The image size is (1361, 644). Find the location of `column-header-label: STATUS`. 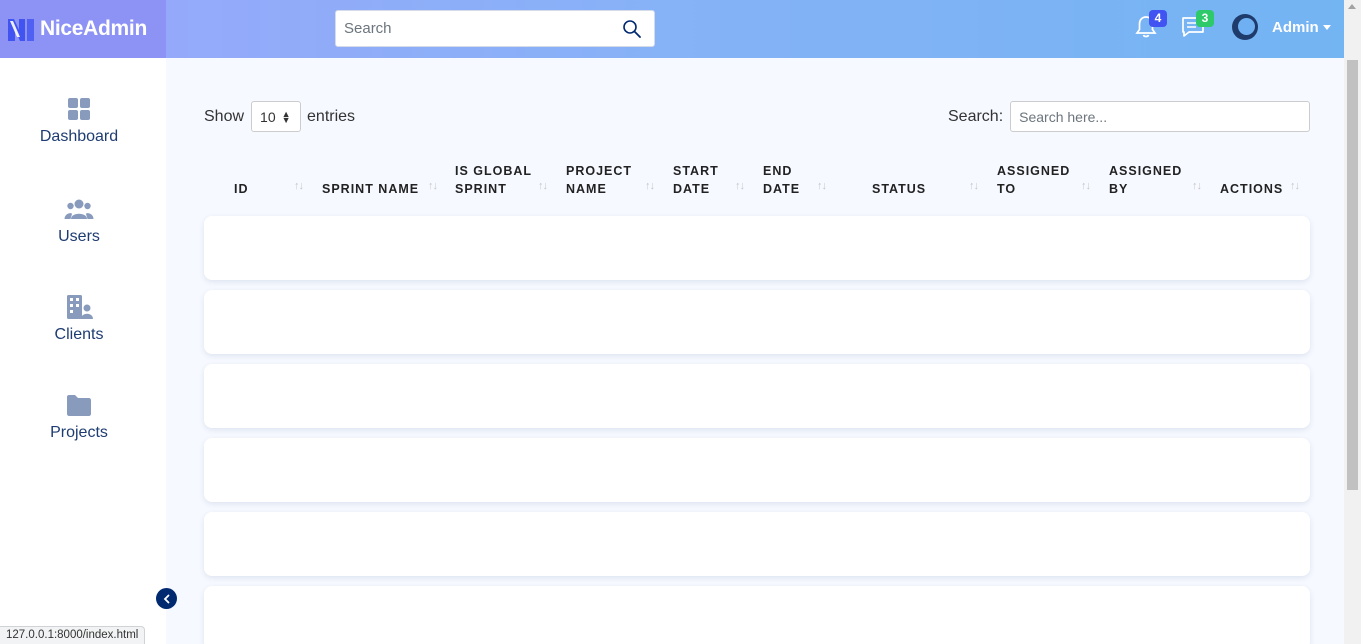

column-header-label: STATUS is located at coordinates (899, 189).